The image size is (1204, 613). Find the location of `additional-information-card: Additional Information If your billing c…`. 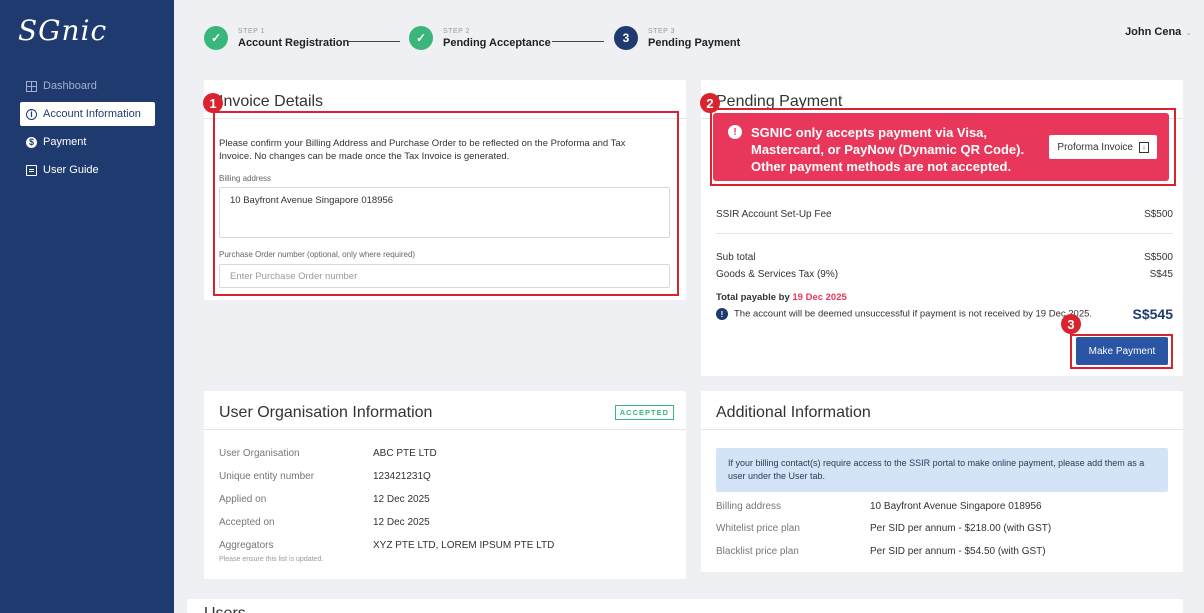

additional-information-card: Additional Information If your billing c… is located at coordinates (942, 481).